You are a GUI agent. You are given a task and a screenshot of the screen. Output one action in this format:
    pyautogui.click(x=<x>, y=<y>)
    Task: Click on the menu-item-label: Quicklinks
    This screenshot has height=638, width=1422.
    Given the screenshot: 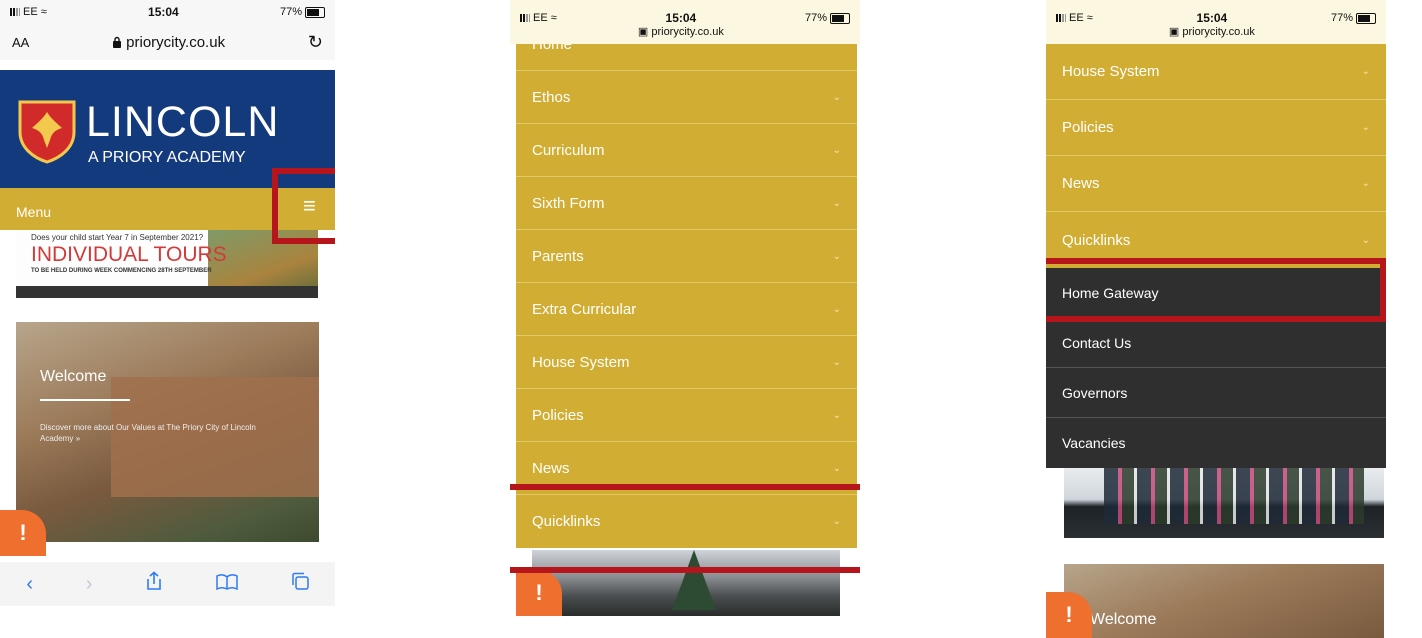 What is the action you would take?
    pyautogui.click(x=1096, y=240)
    